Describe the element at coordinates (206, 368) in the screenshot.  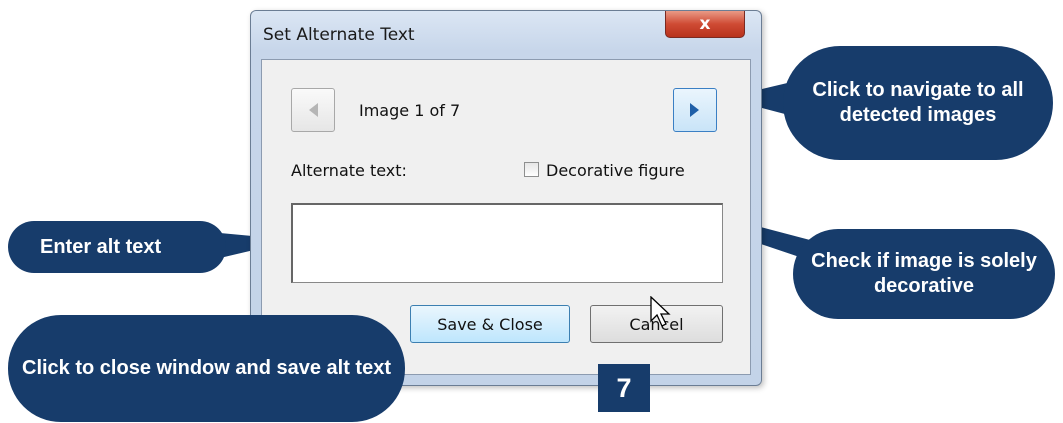
I see `callout-save-close: Click to close window and save alt text` at that location.